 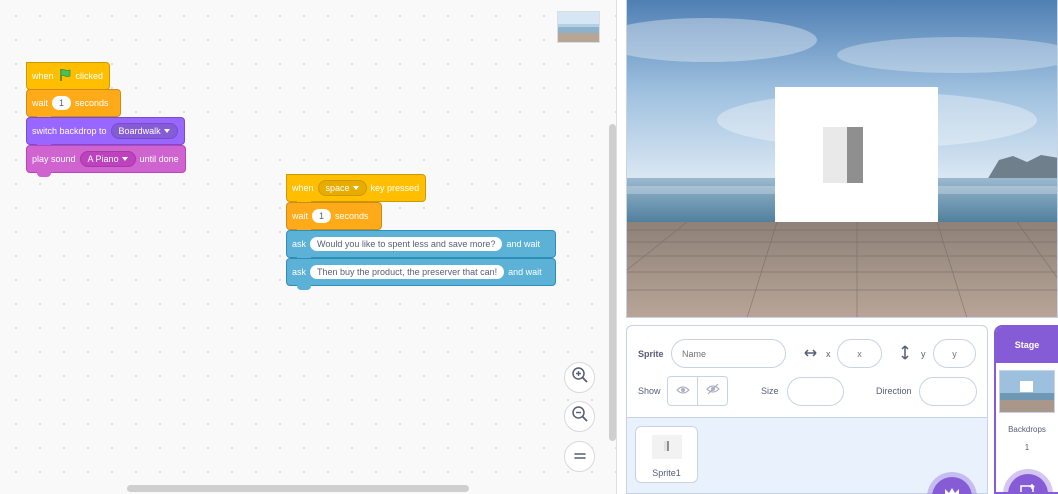 I want to click on visibility-toggle, so click(x=697, y=391).